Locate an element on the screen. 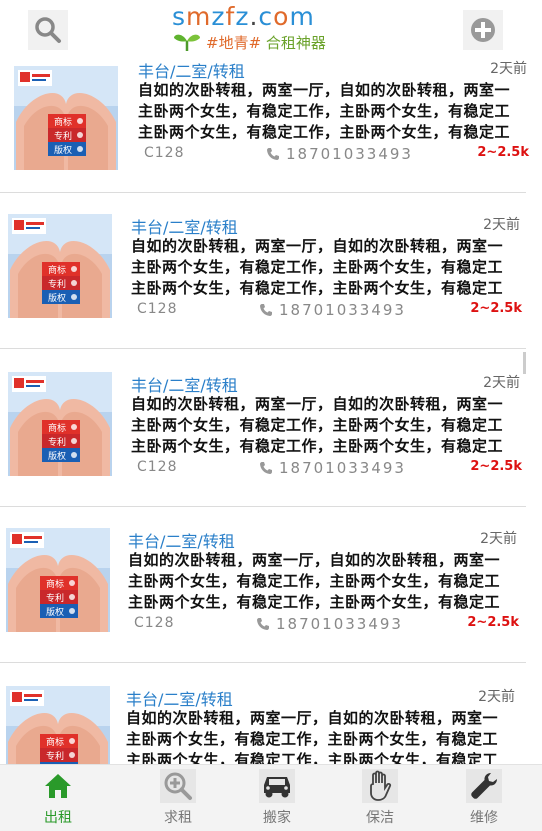 The image size is (542, 831). nav-label: 维修 is located at coordinates (484, 818).